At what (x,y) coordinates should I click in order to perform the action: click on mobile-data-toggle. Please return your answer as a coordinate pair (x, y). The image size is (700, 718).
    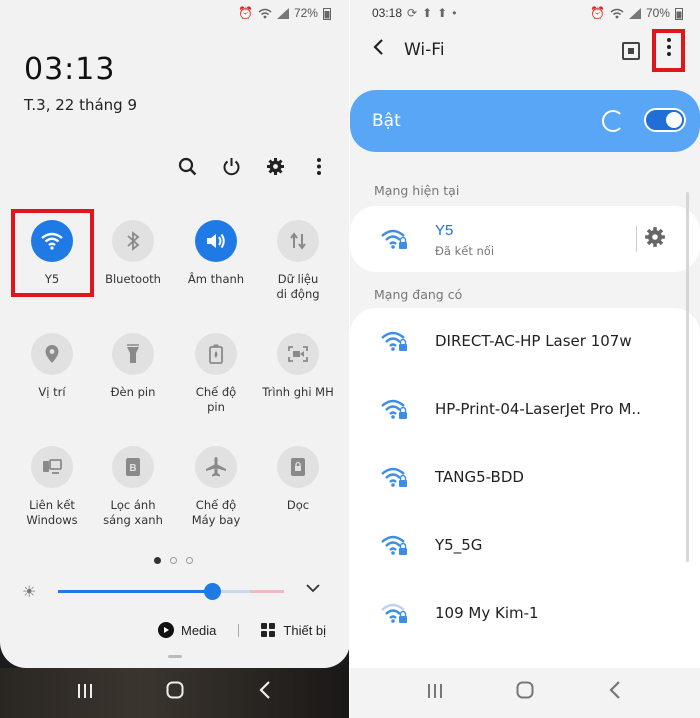
    Looking at the image, I should click on (298, 241).